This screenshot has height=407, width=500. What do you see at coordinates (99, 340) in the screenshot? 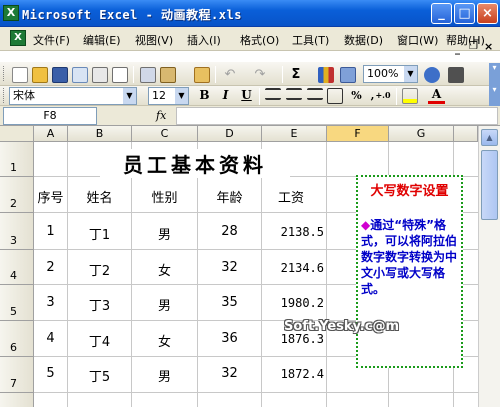
I see `table-cell: 丁4` at bounding box center [99, 340].